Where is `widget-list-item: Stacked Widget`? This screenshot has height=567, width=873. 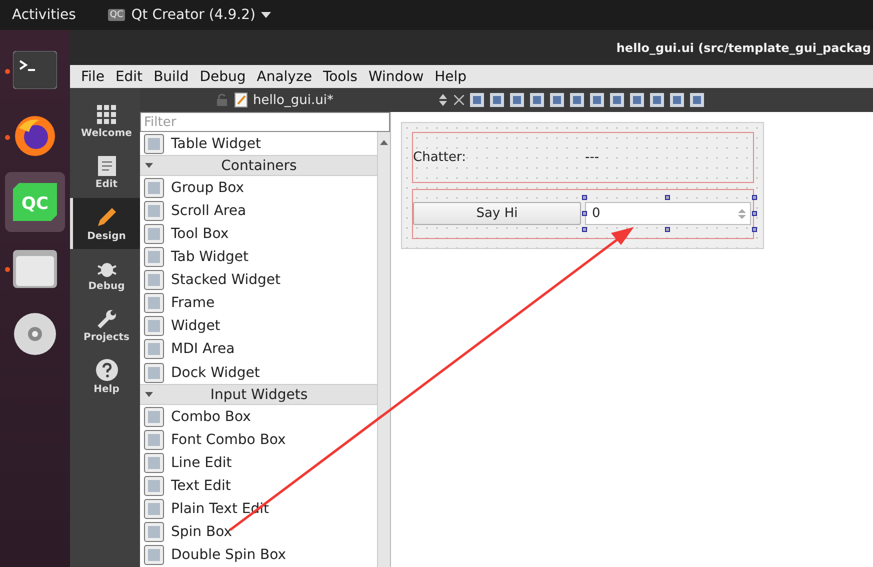 widget-list-item: Stacked Widget is located at coordinates (258, 280).